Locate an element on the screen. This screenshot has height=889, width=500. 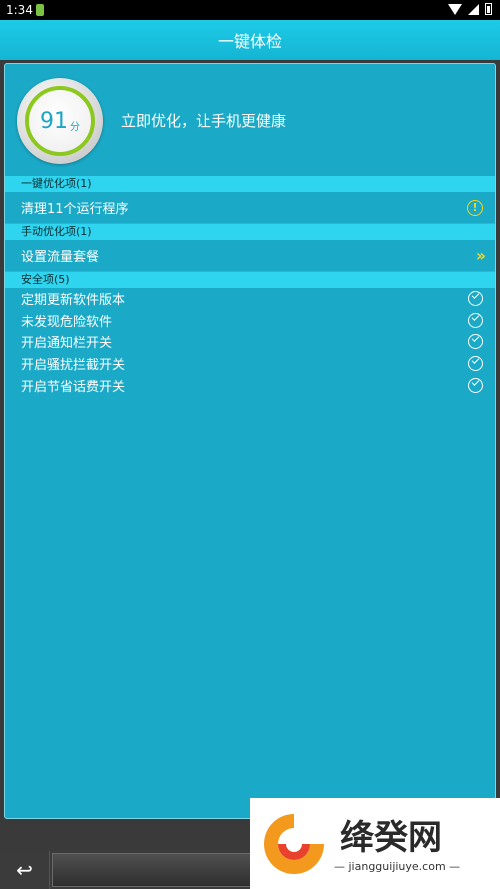
warning-icon: ! is located at coordinates (475, 207).